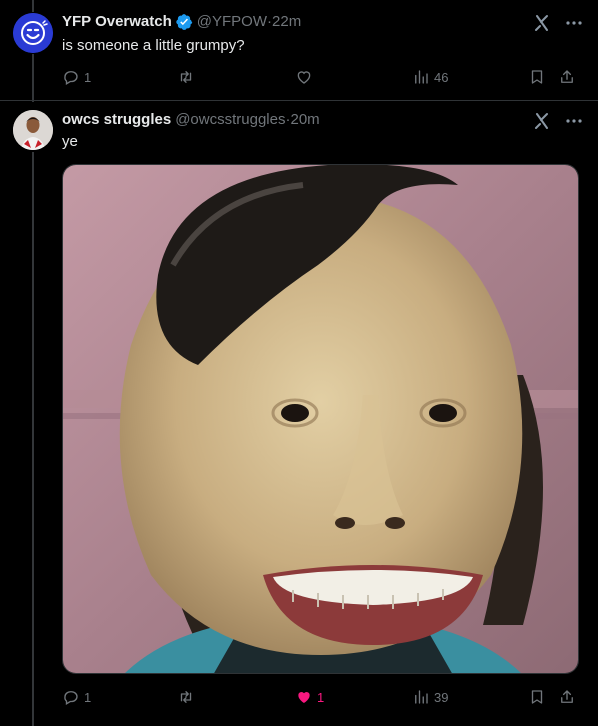  I want to click on display-name: owcs struggles, so click(116, 120).